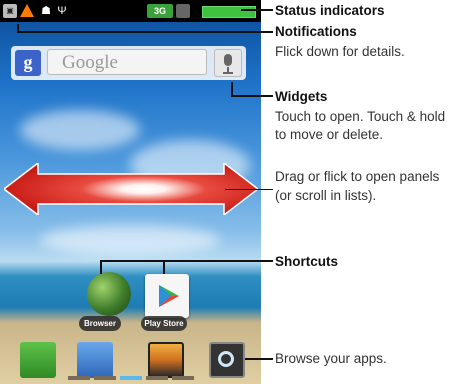 The image size is (474, 384). What do you see at coordinates (183, 11) in the screenshot?
I see `signal-icon` at bounding box center [183, 11].